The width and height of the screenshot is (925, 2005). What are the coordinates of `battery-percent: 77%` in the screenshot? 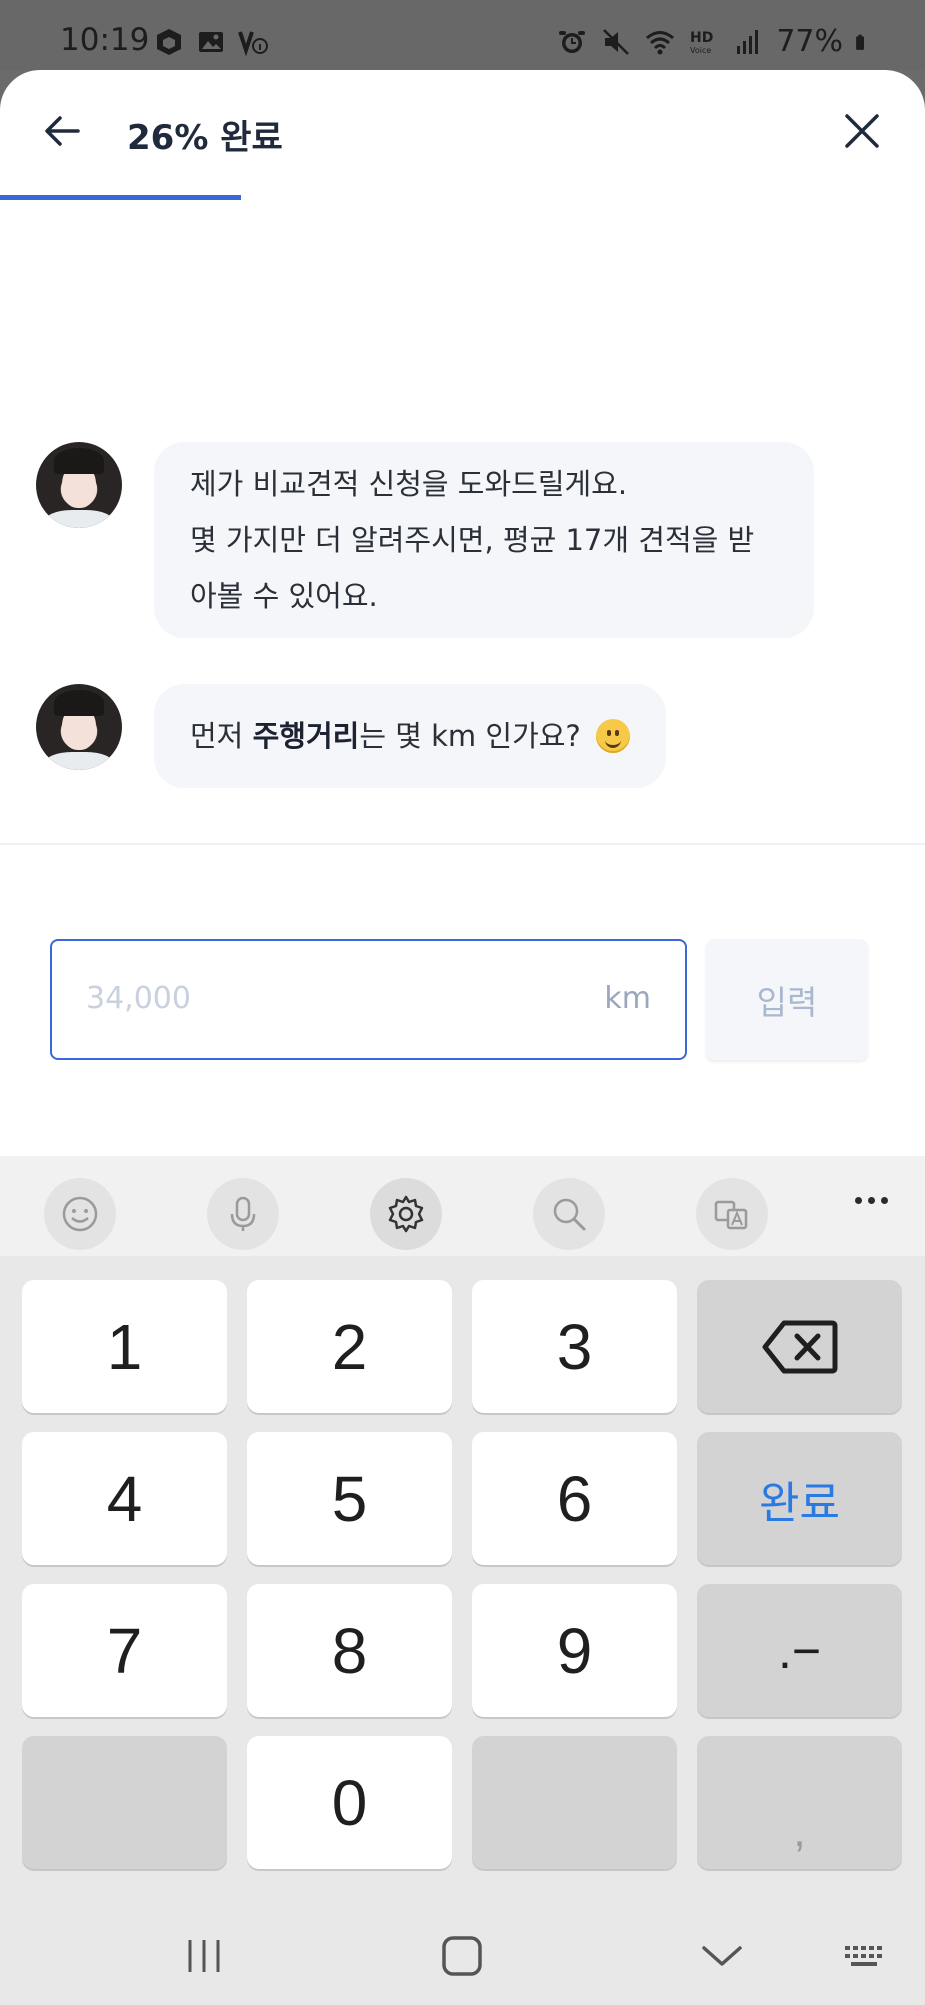 It's located at (809, 41).